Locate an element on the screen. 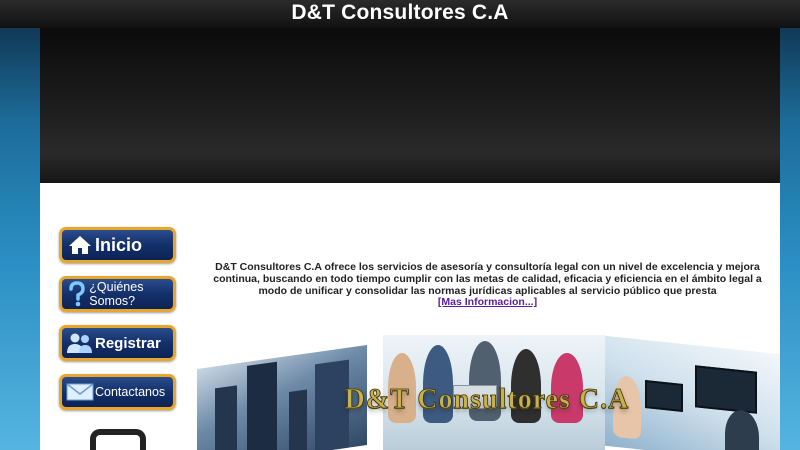  nav-label-registrar: Registrar is located at coordinates (128, 343).